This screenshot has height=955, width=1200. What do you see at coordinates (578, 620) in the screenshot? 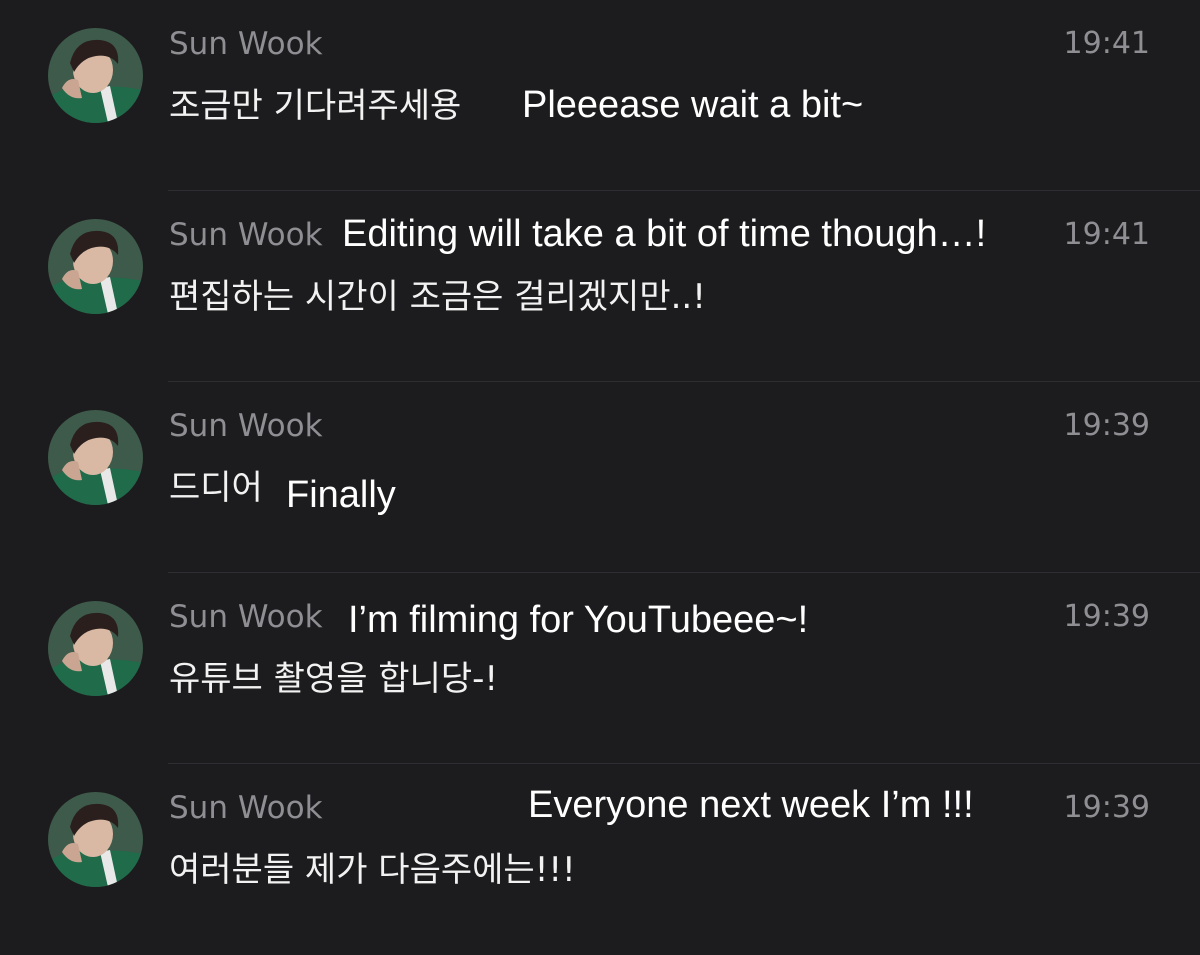
I see `translation-caption: I’m filming for YouTubeee~!` at bounding box center [578, 620].